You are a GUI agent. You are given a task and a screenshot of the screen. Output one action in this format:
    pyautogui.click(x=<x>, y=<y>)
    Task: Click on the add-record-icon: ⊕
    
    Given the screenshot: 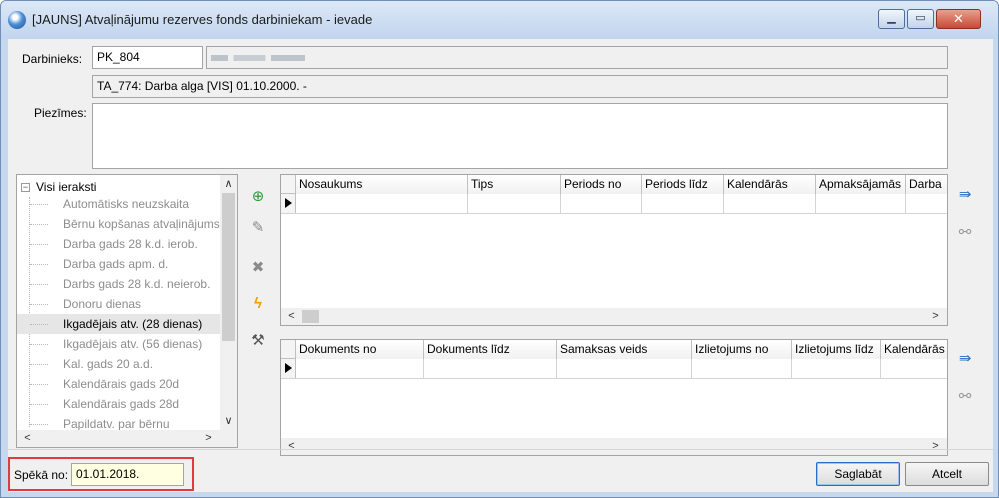 What is the action you would take?
    pyautogui.click(x=258, y=197)
    